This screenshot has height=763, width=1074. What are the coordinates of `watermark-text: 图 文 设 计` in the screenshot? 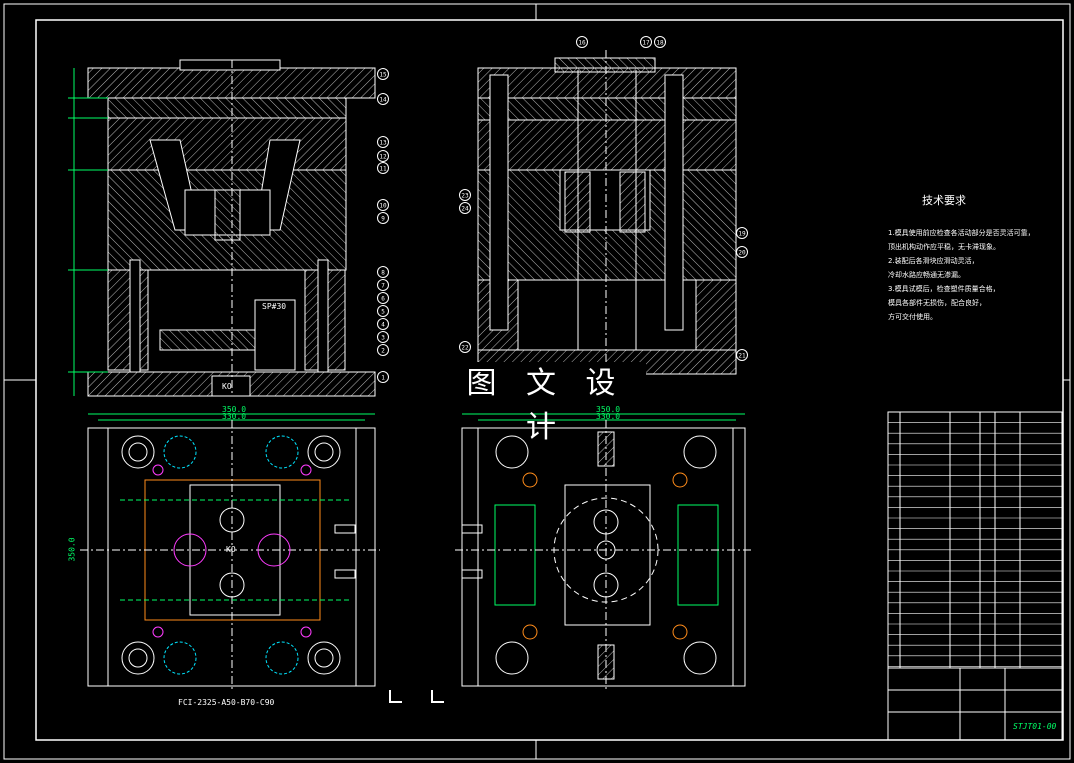 It's located at (546, 403).